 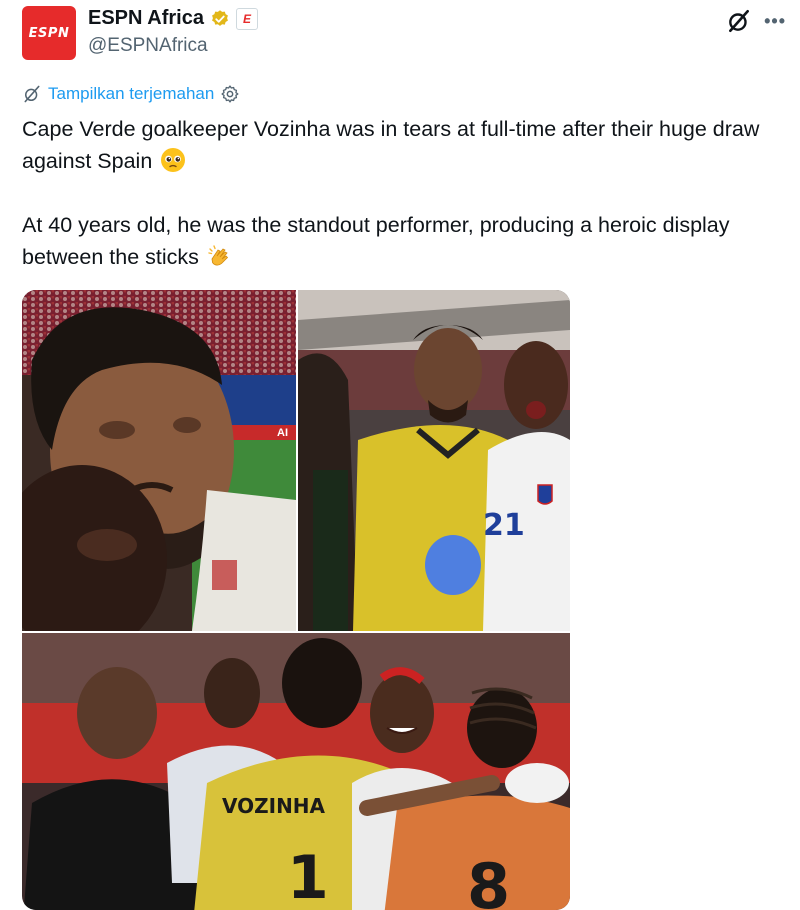 I want to click on translate-row: Tampilkan terjemahan, so click(x=131, y=94).